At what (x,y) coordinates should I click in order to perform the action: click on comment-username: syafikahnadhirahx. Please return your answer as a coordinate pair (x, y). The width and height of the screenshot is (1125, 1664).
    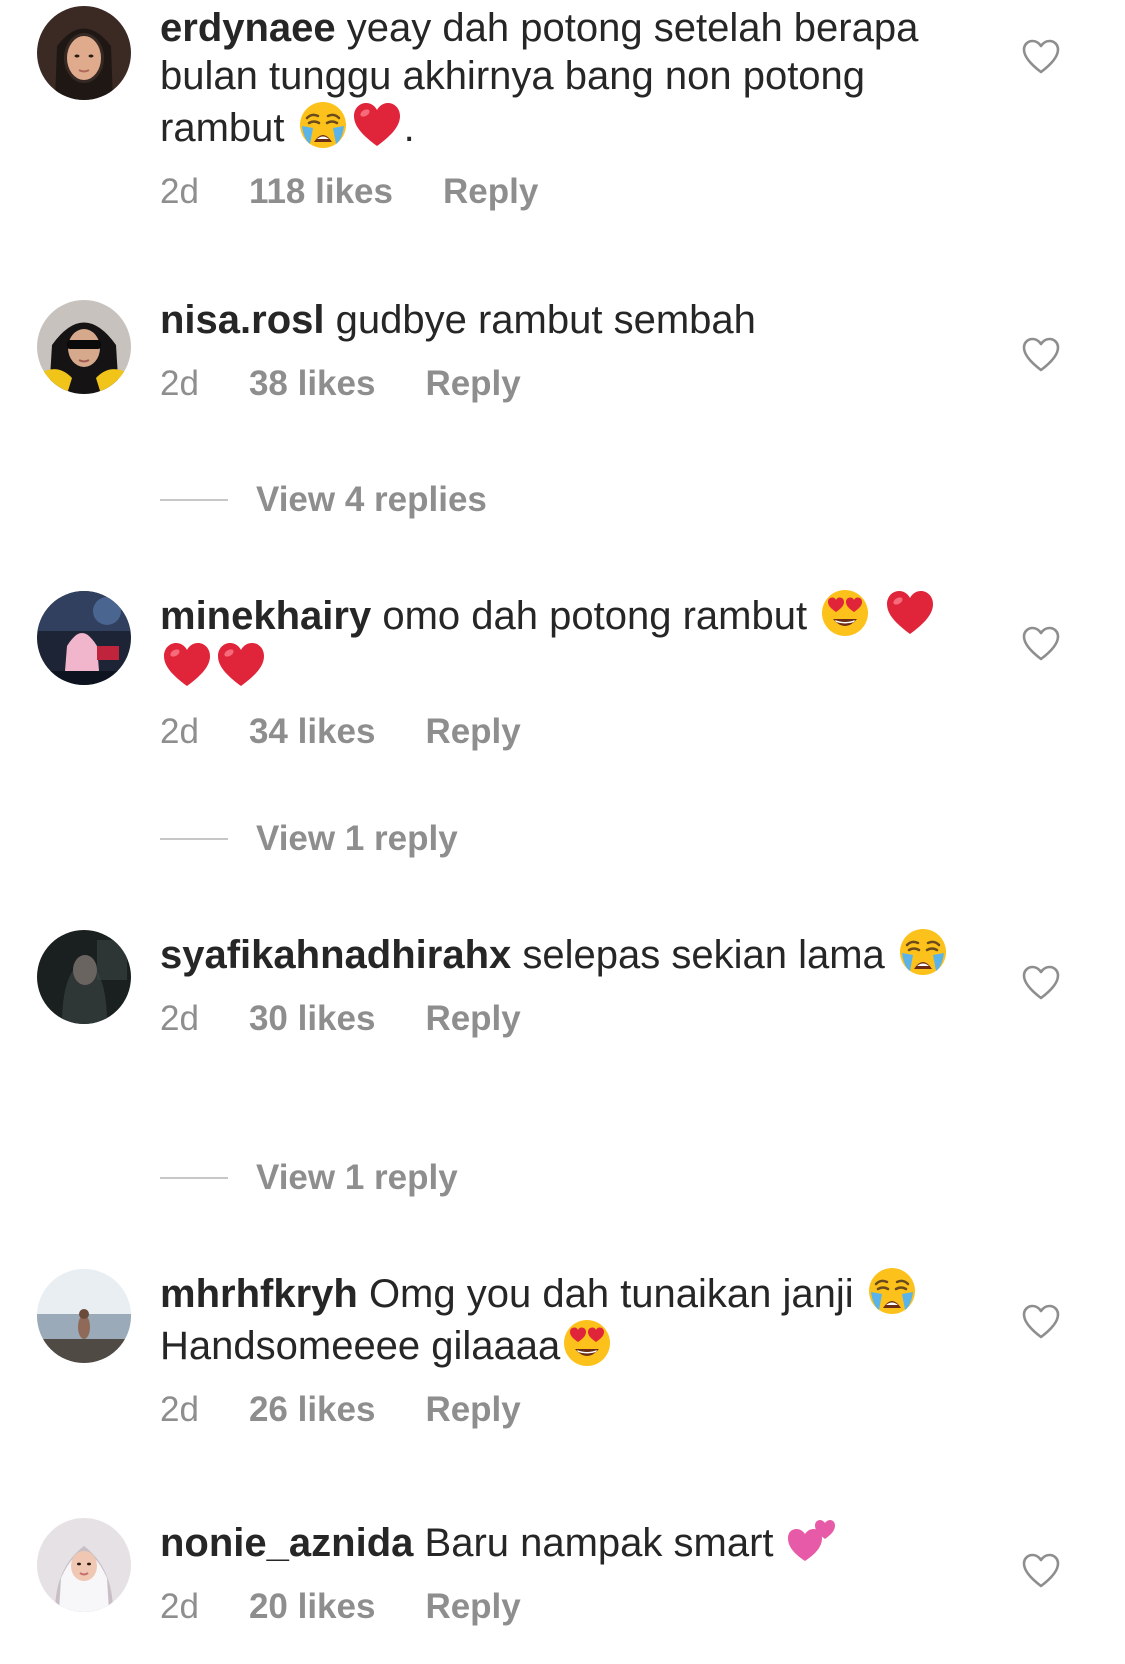
    Looking at the image, I should click on (335, 955).